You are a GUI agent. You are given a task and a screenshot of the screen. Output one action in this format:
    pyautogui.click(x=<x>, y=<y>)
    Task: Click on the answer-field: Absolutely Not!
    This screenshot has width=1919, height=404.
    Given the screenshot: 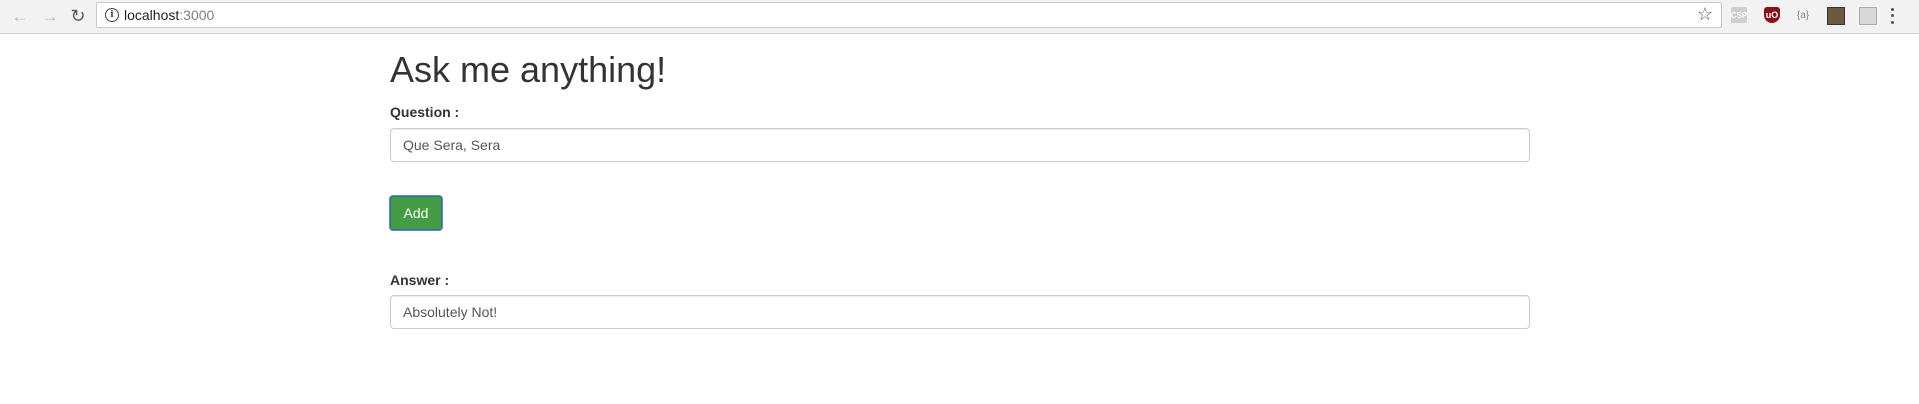 What is the action you would take?
    pyautogui.click(x=960, y=312)
    